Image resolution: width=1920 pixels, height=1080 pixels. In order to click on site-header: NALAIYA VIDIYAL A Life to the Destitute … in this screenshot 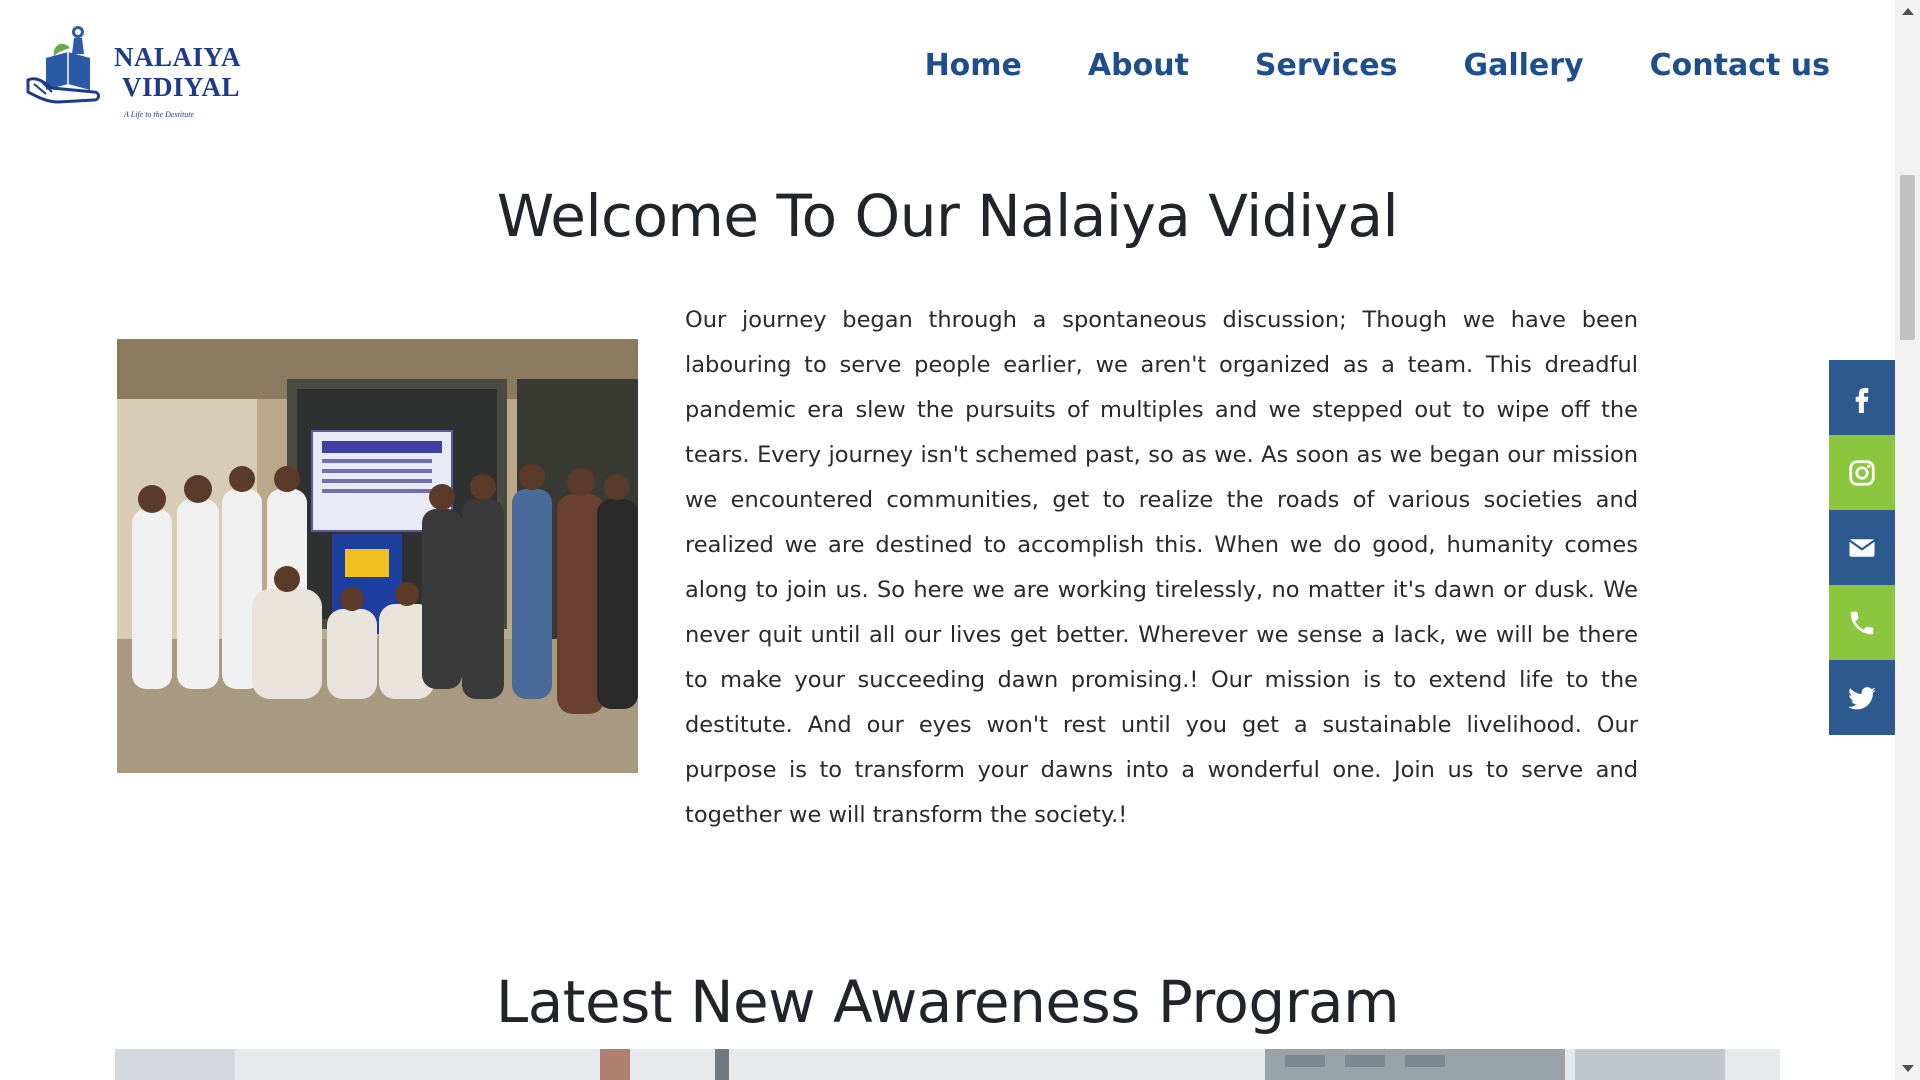, I will do `click(947, 70)`.